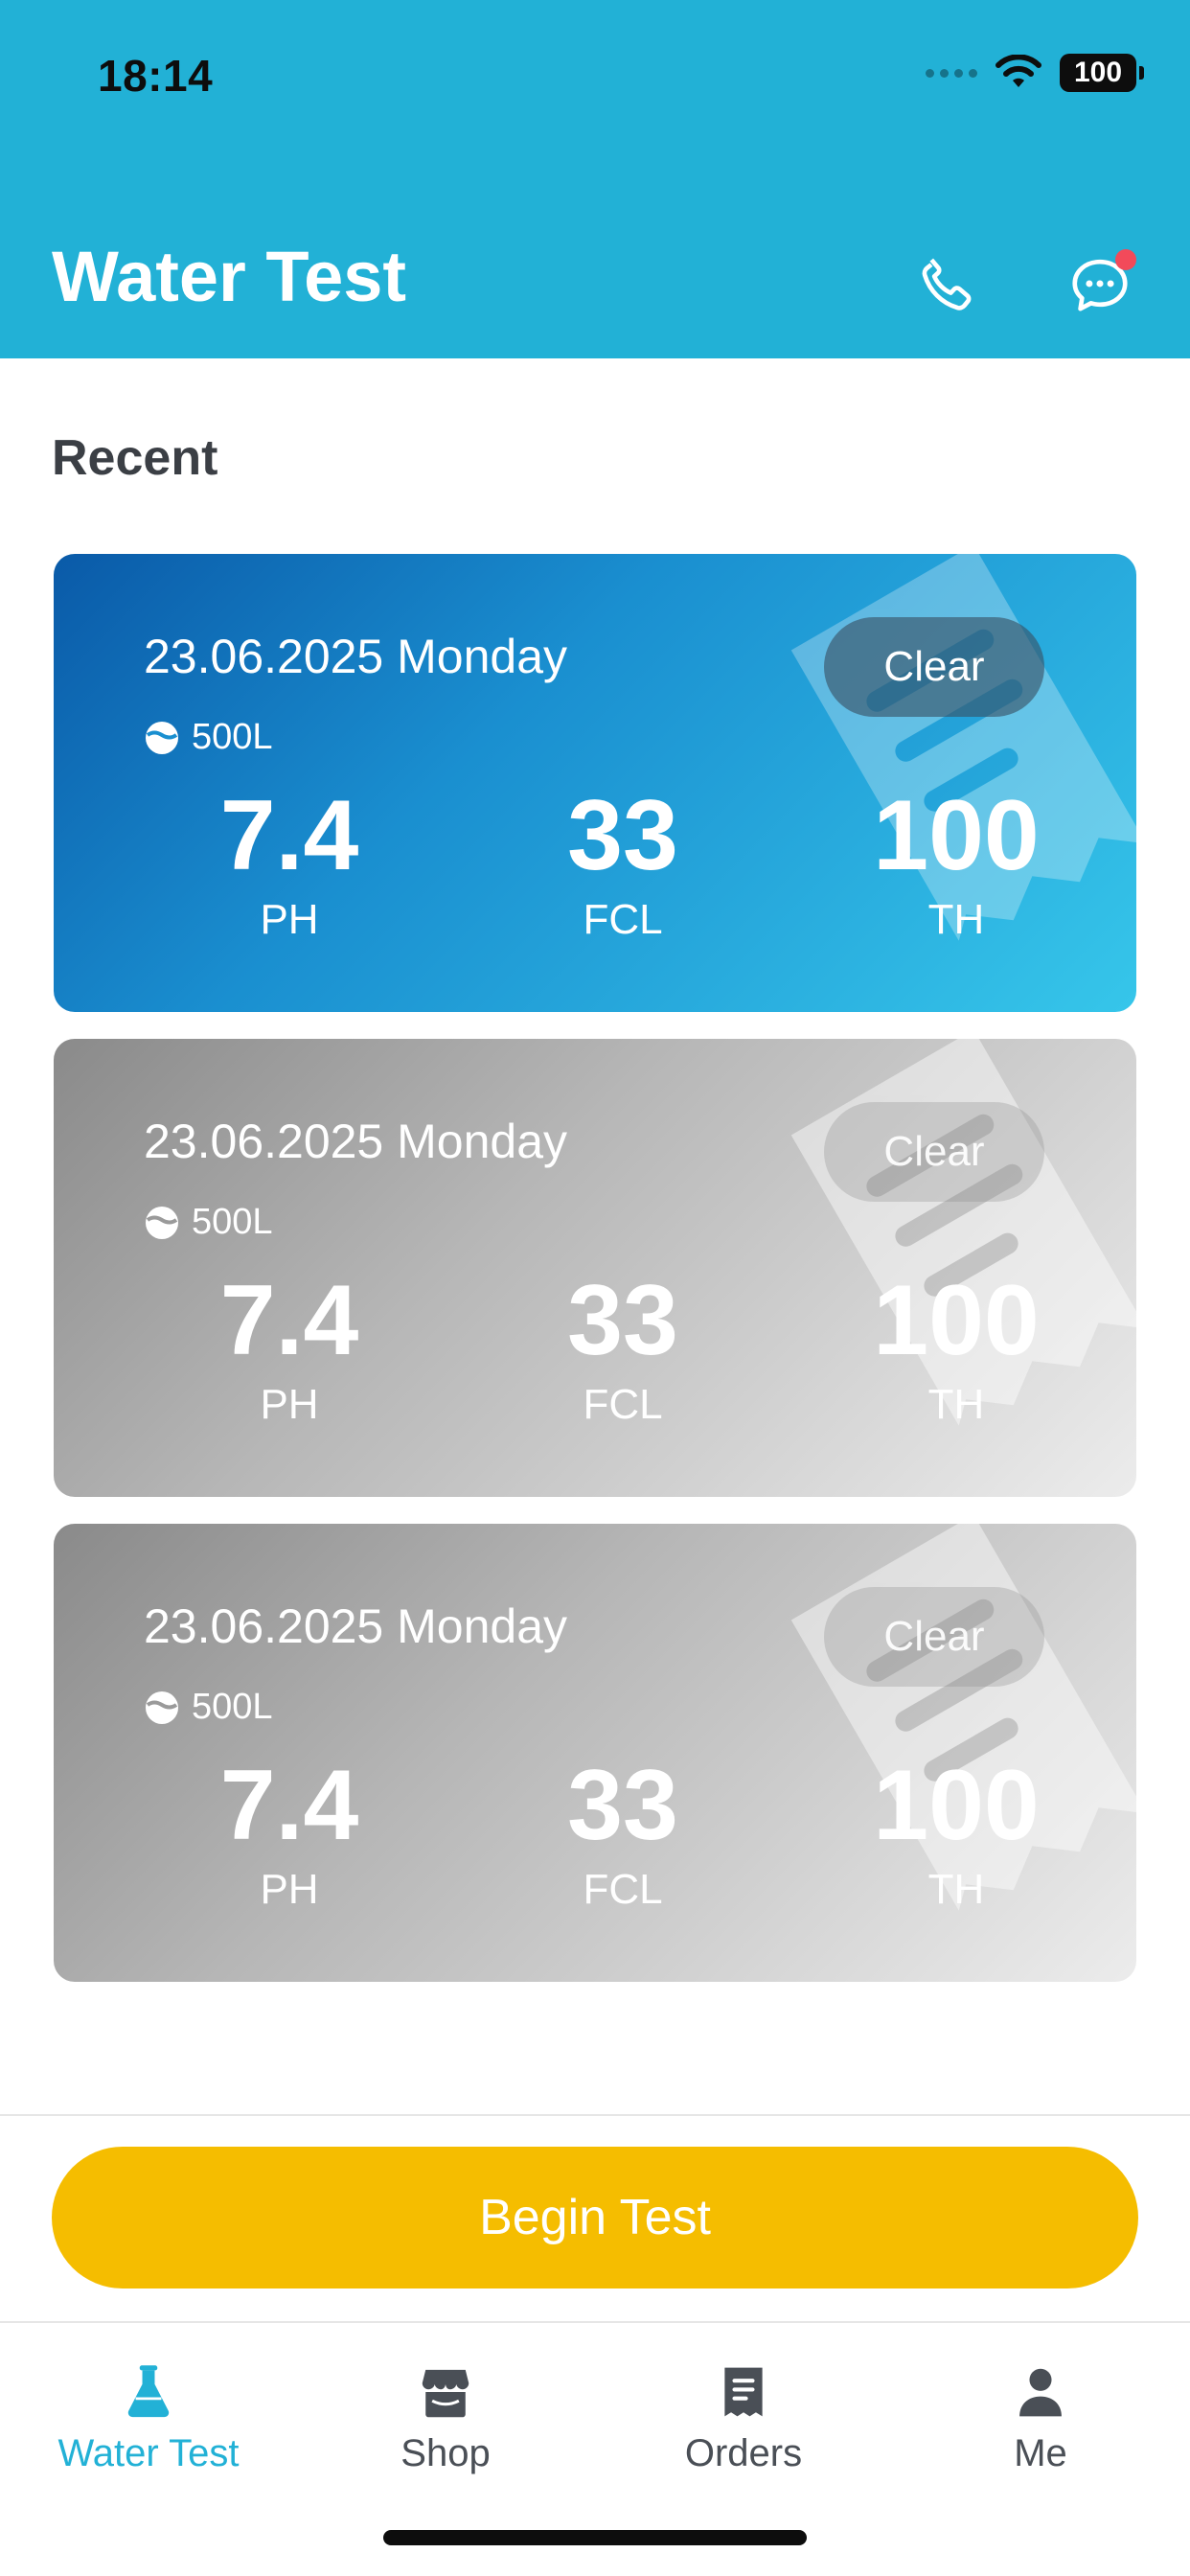  Describe the element at coordinates (1040, 2453) in the screenshot. I see `tab-label: Me` at that location.